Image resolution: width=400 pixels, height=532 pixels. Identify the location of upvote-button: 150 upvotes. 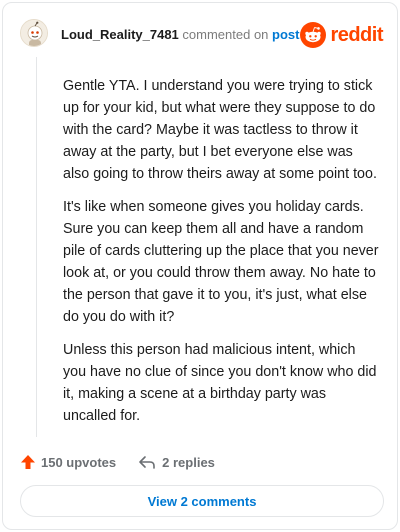
(68, 462).